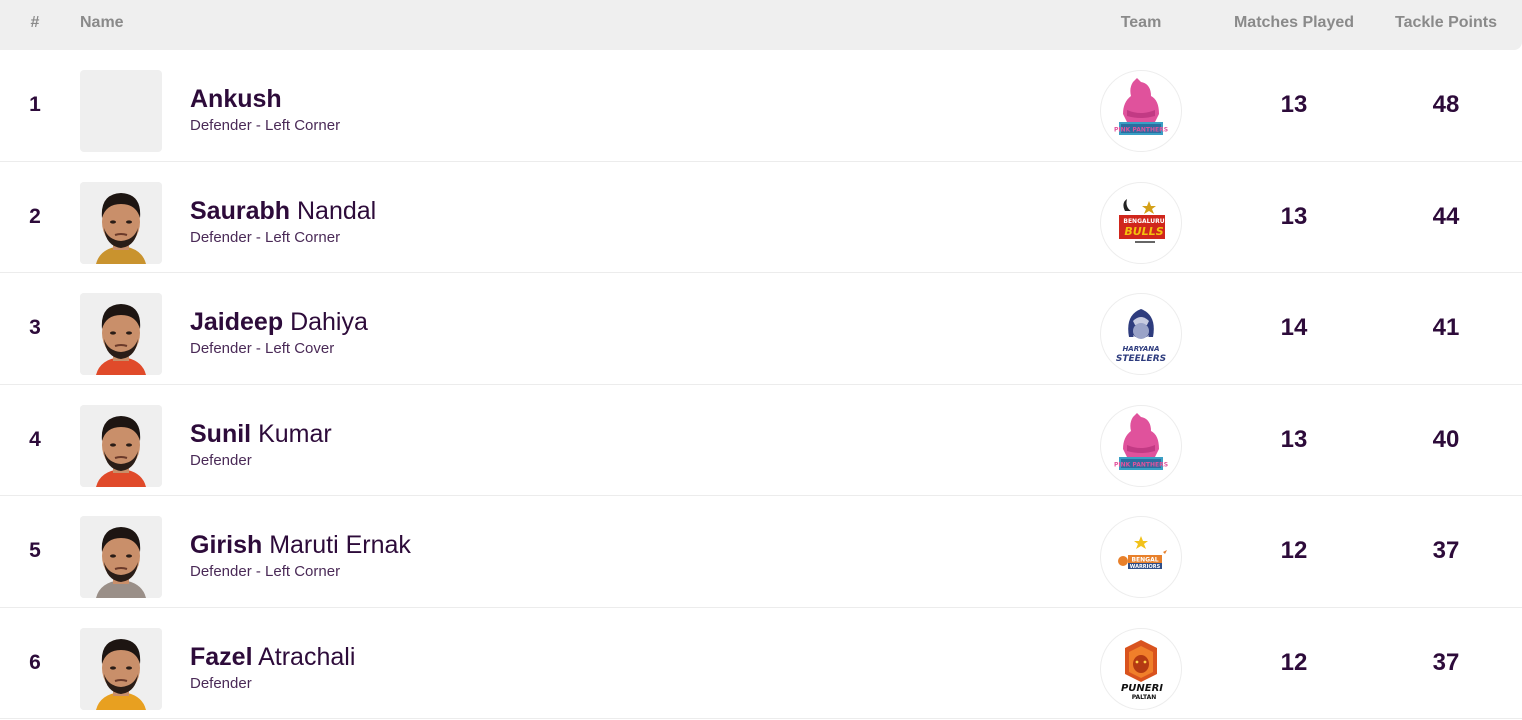  Describe the element at coordinates (336, 210) in the screenshot. I see `player-last-name: Nandal` at that location.